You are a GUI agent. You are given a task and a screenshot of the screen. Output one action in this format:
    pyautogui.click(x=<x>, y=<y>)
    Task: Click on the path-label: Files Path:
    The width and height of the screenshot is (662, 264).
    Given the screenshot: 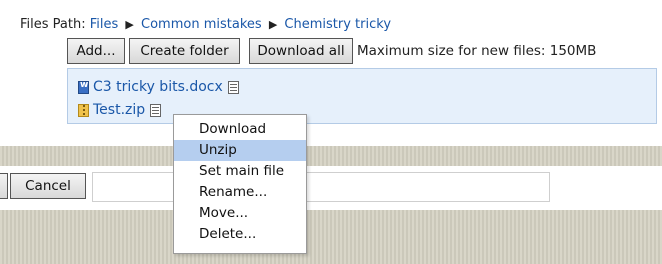 What is the action you would take?
    pyautogui.click(x=53, y=24)
    